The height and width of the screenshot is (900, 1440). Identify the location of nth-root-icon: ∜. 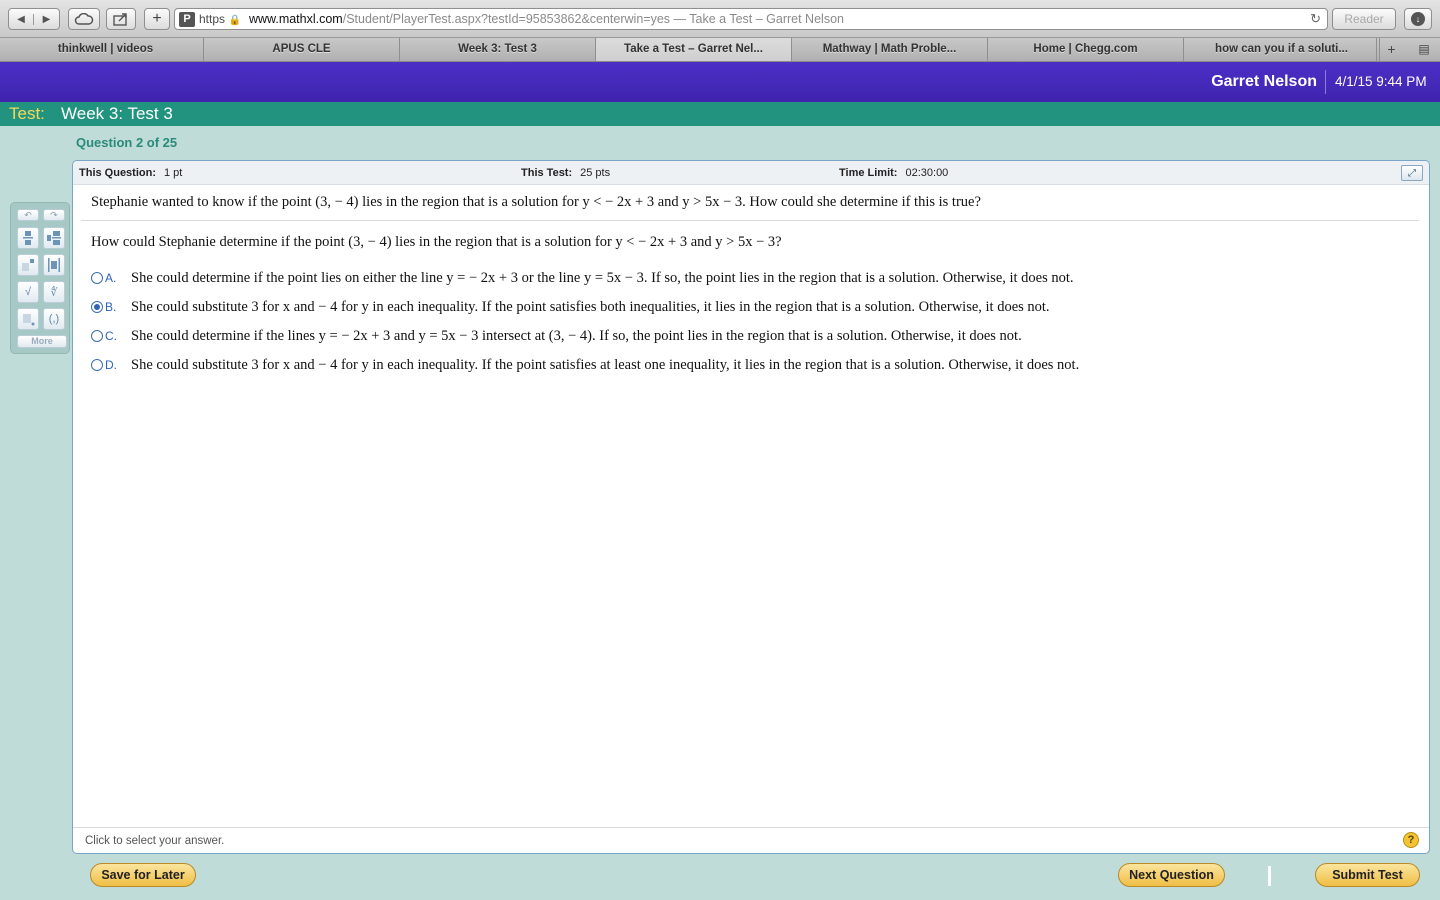
(54, 292).